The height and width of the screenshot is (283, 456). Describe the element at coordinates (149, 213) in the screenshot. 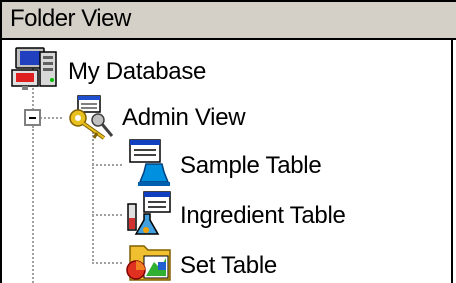

I see `ingredient-table-icon` at that location.